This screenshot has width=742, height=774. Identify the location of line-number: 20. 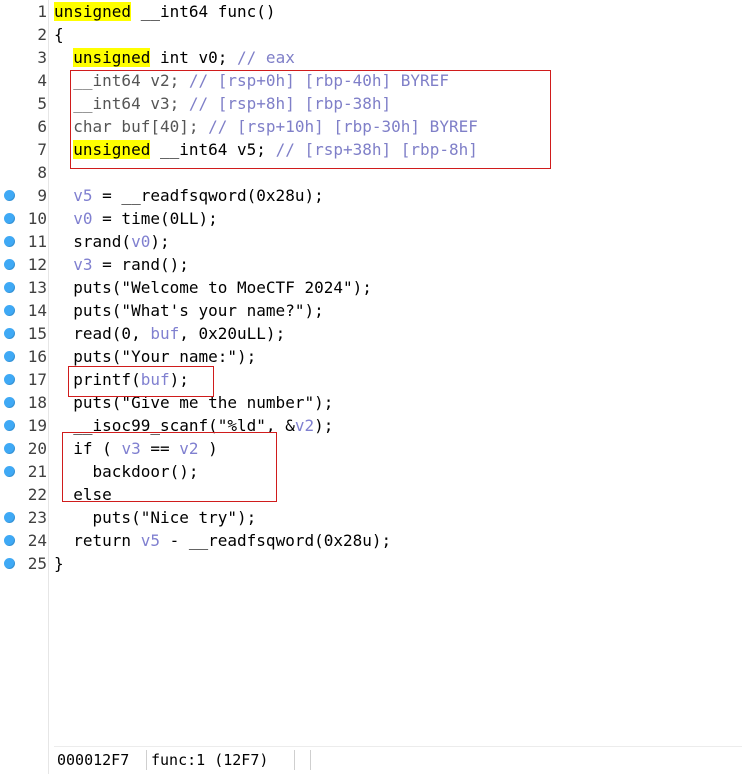
(37, 448).